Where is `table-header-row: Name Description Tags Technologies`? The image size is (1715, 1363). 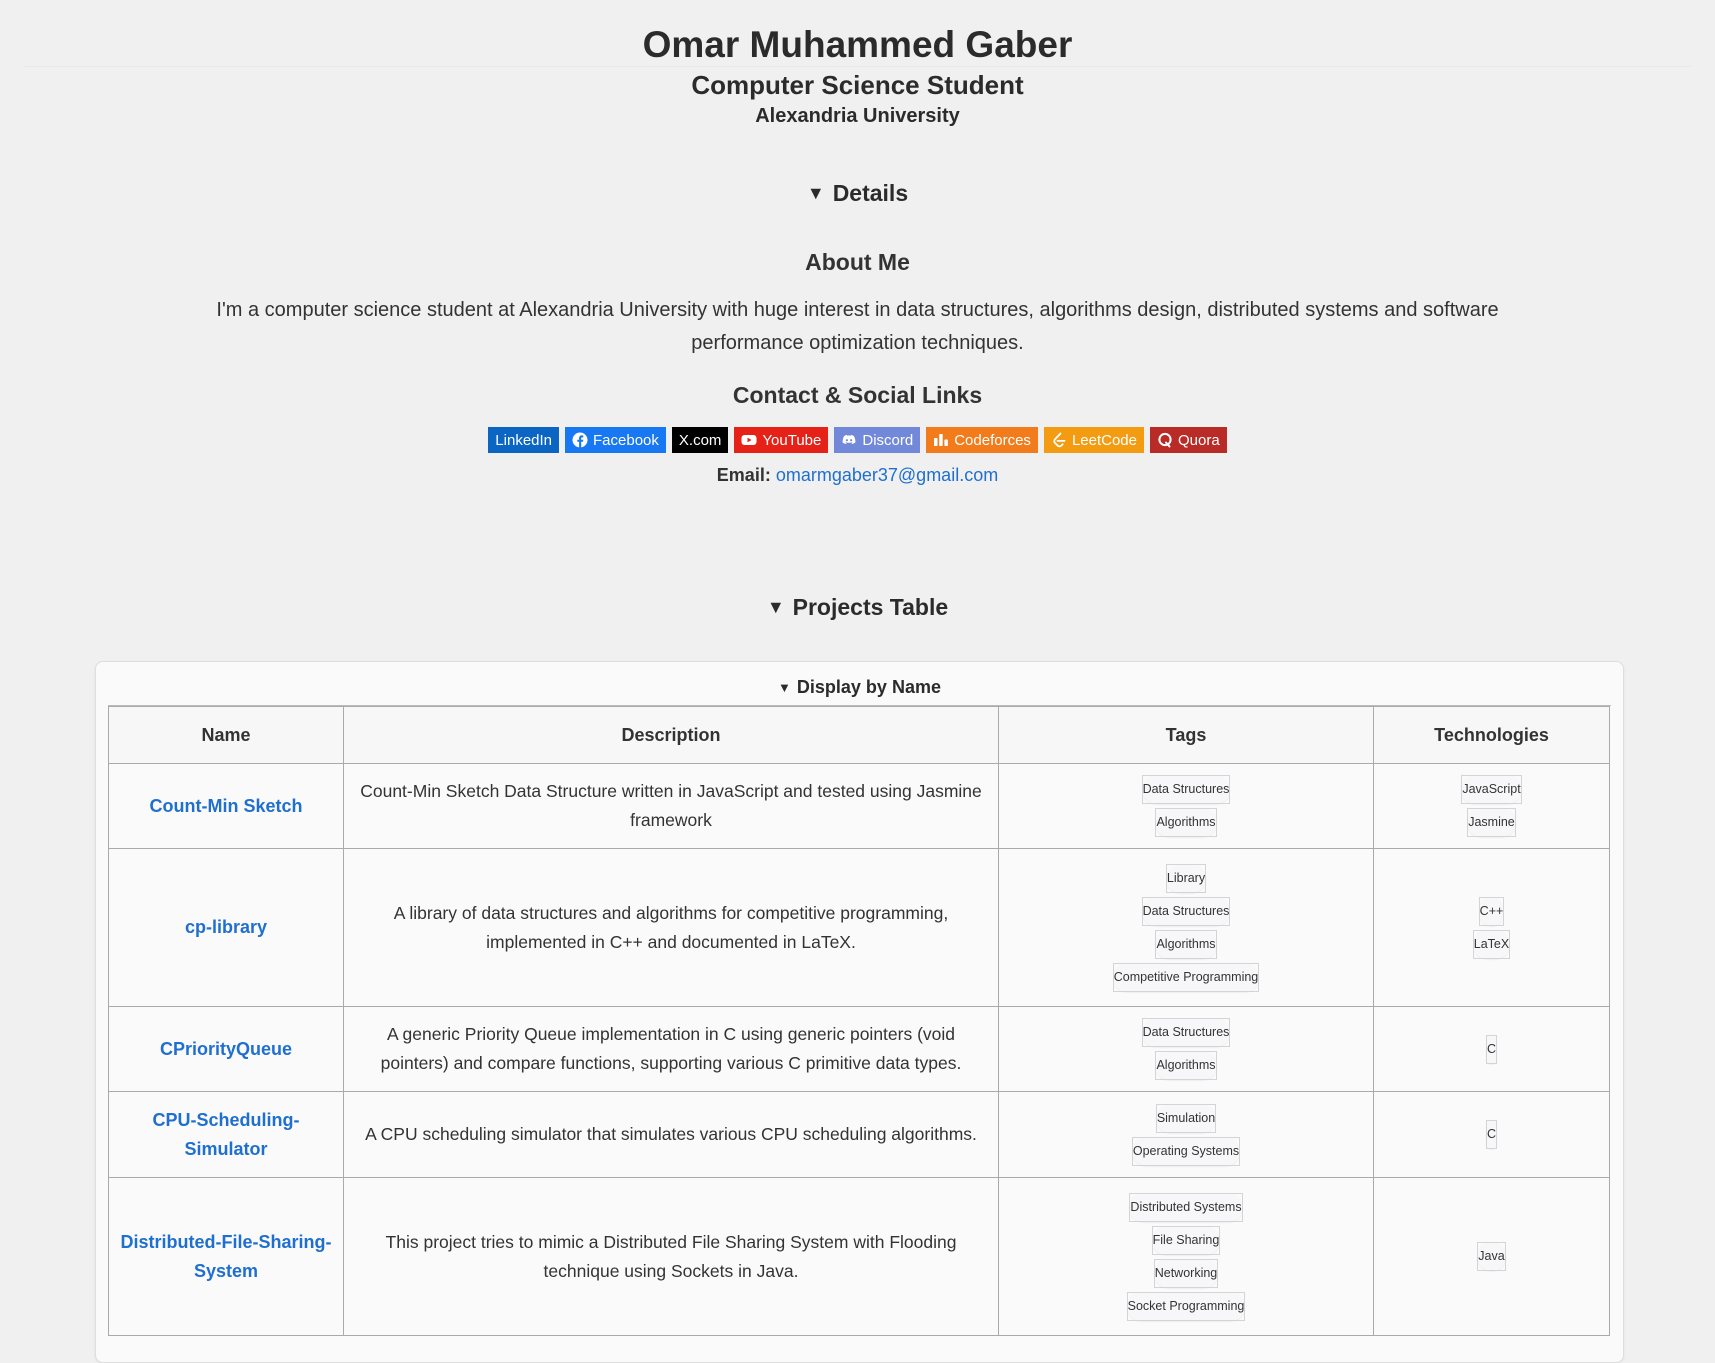 table-header-row: Name Description Tags Technologies is located at coordinates (859, 735).